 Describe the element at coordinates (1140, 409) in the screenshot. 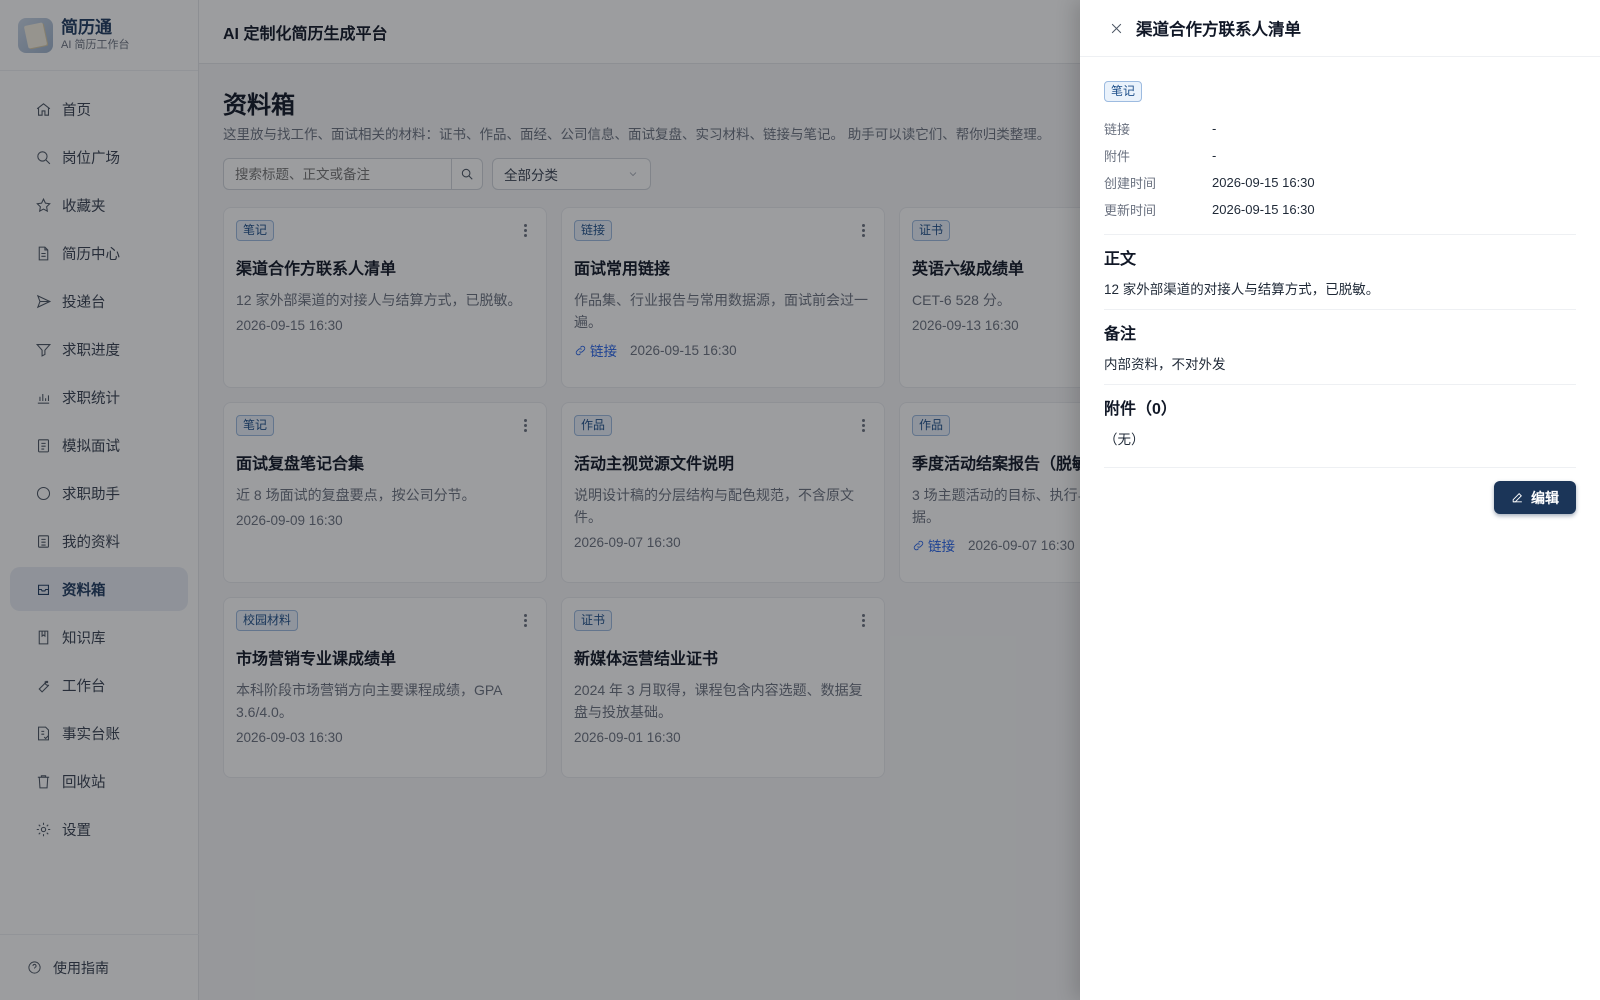

I see `attachments-heading: 附件（0）` at that location.